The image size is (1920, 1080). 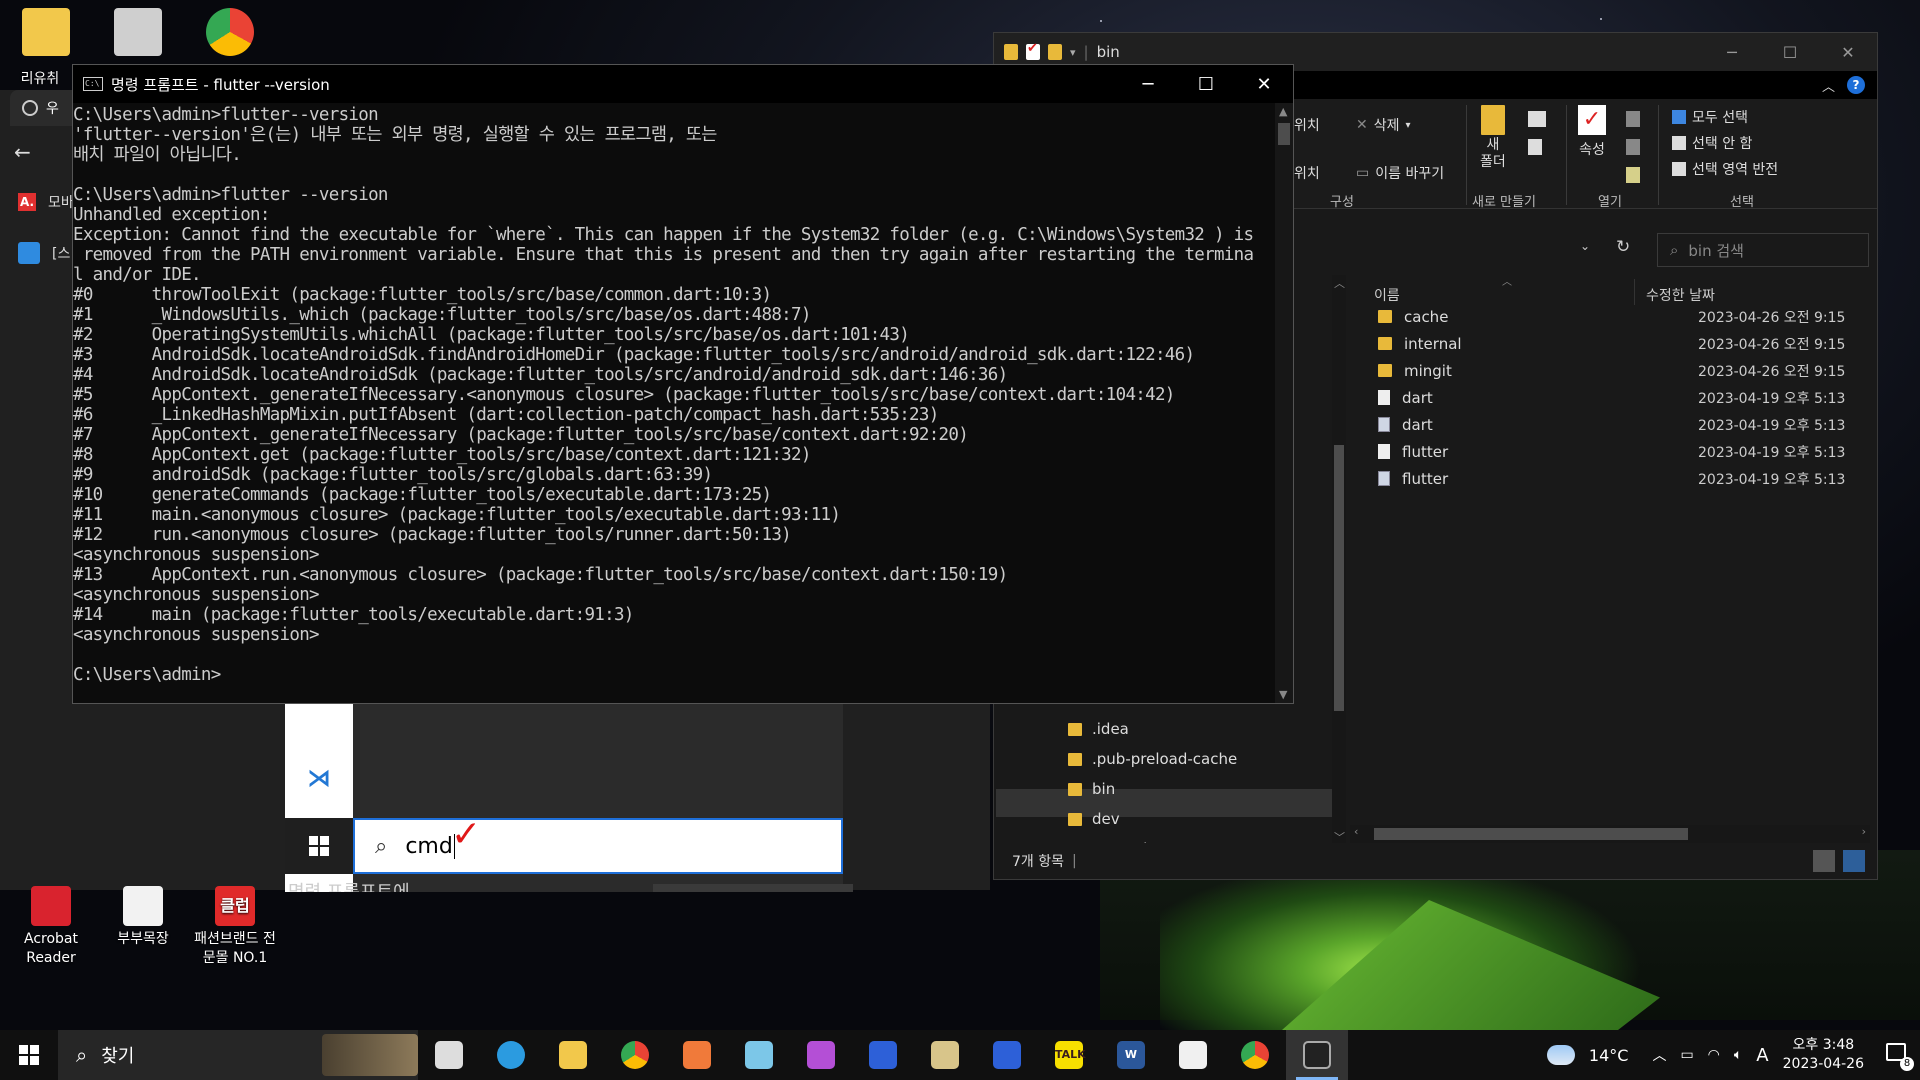 What do you see at coordinates (1098, 729) in the screenshot?
I see `tree-item: .idea` at bounding box center [1098, 729].